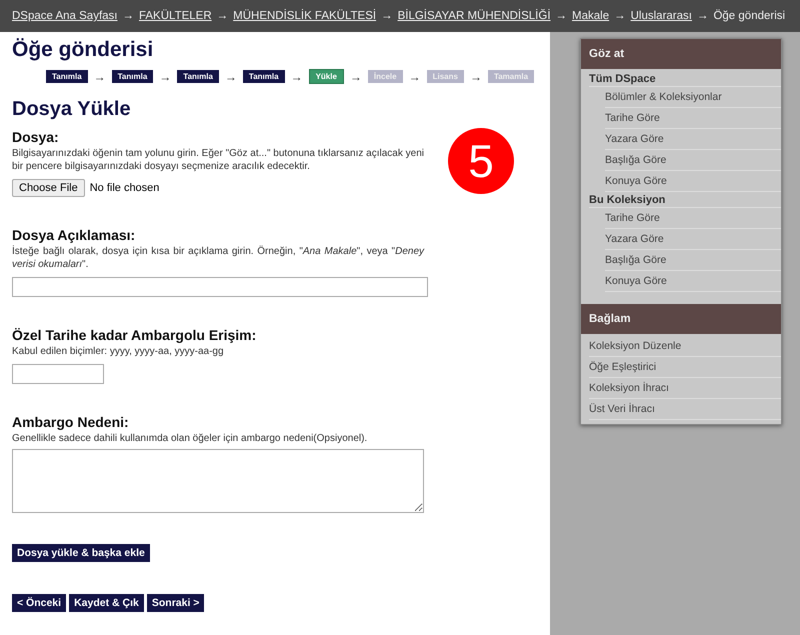 The height and width of the screenshot is (635, 800). Describe the element at coordinates (48, 188) in the screenshot. I see `choose-file-button: Choose File` at that location.